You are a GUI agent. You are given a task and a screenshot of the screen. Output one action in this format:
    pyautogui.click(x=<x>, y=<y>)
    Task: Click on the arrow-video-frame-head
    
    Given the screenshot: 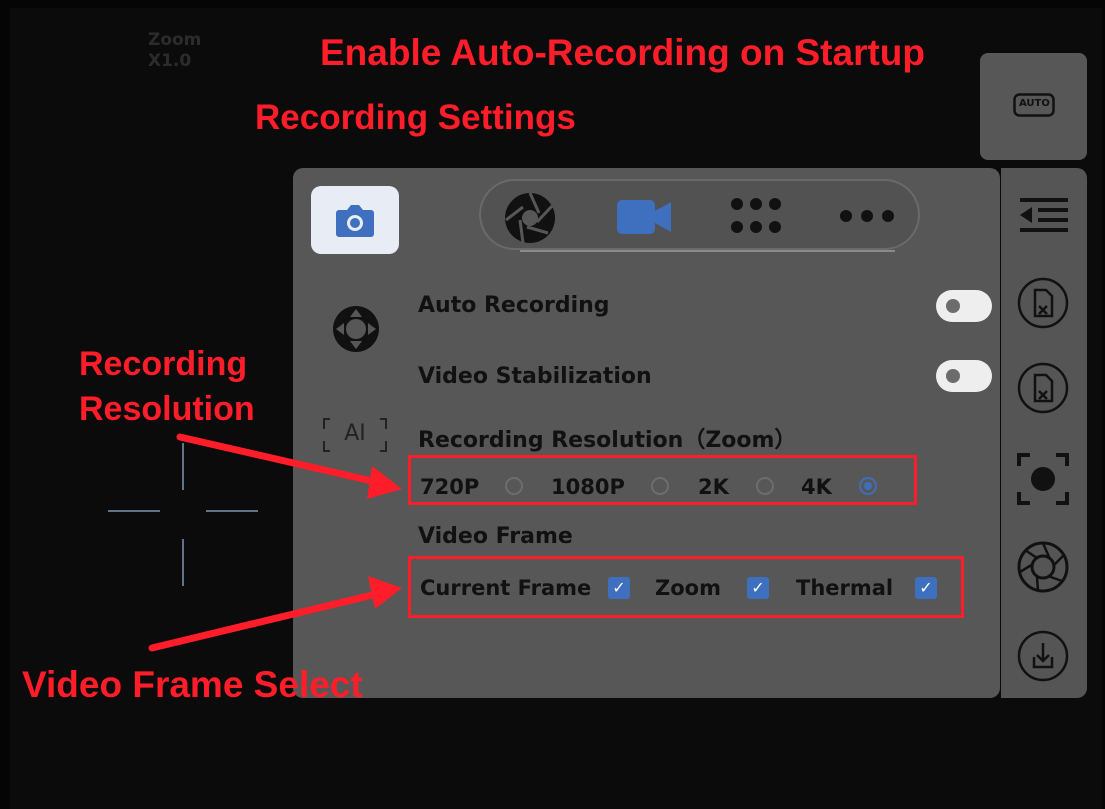 What is the action you would take?
    pyautogui.click(x=385, y=592)
    